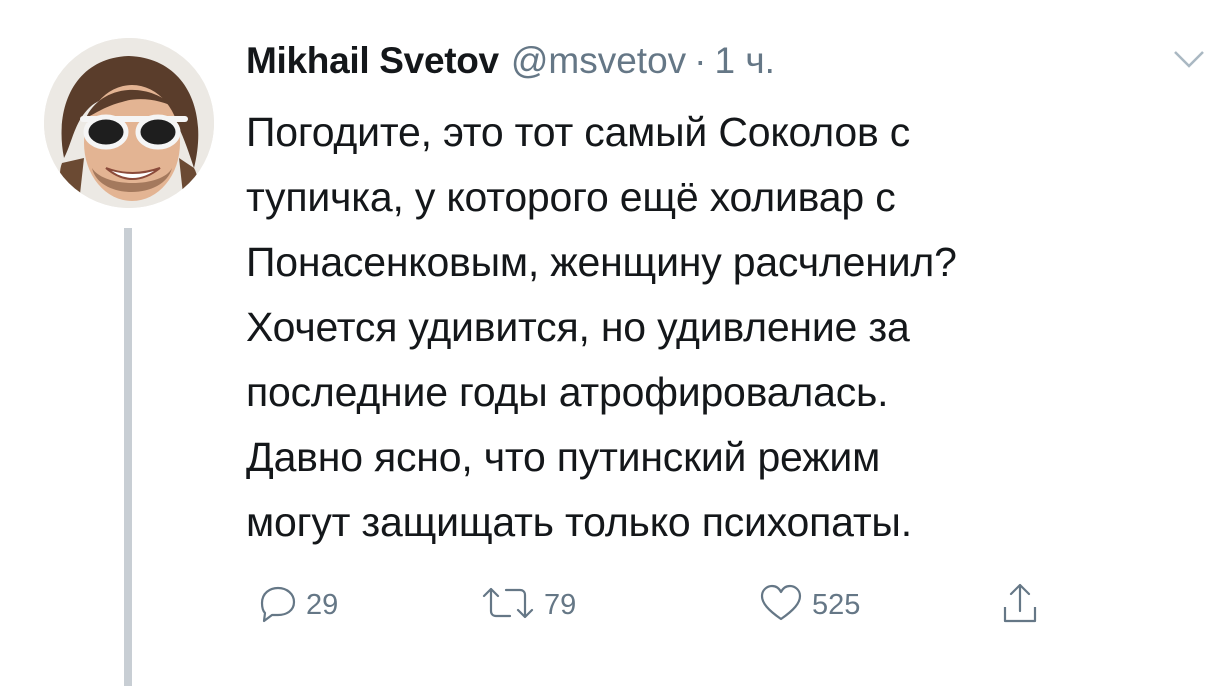 Image resolution: width=1230 pixels, height=686 pixels. Describe the element at coordinates (696, 605) in the screenshot. I see `tweet-actions: 29 79 525` at that location.